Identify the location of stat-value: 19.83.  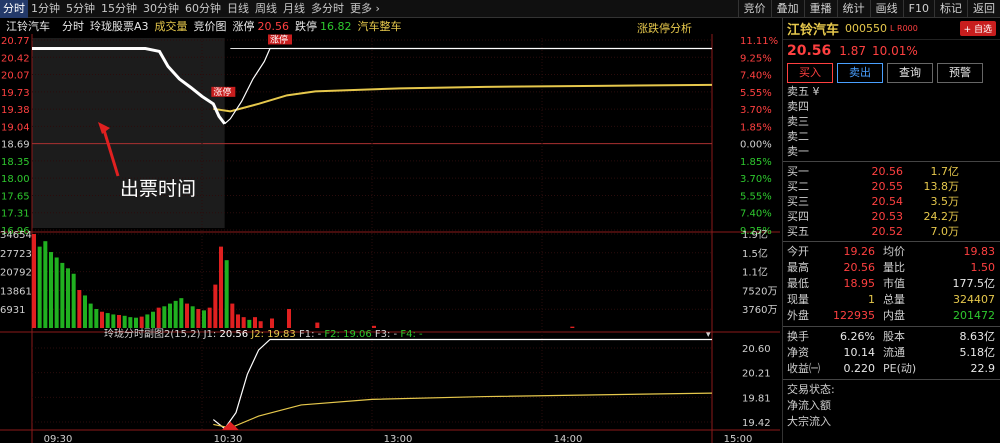
(979, 251).